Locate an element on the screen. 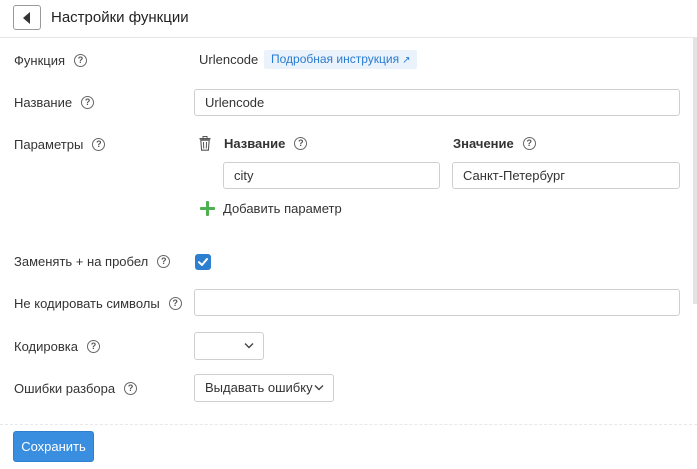 The height and width of the screenshot is (469, 697). encoding-select is located at coordinates (229, 346).